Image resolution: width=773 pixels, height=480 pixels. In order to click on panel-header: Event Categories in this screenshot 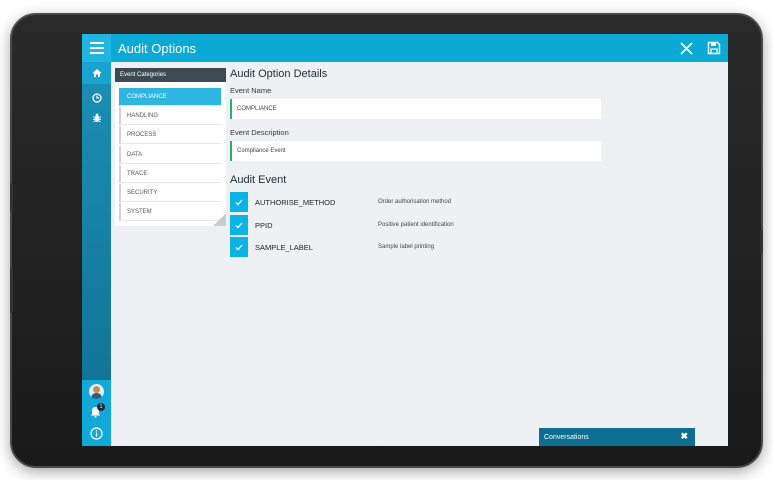, I will do `click(170, 75)`.